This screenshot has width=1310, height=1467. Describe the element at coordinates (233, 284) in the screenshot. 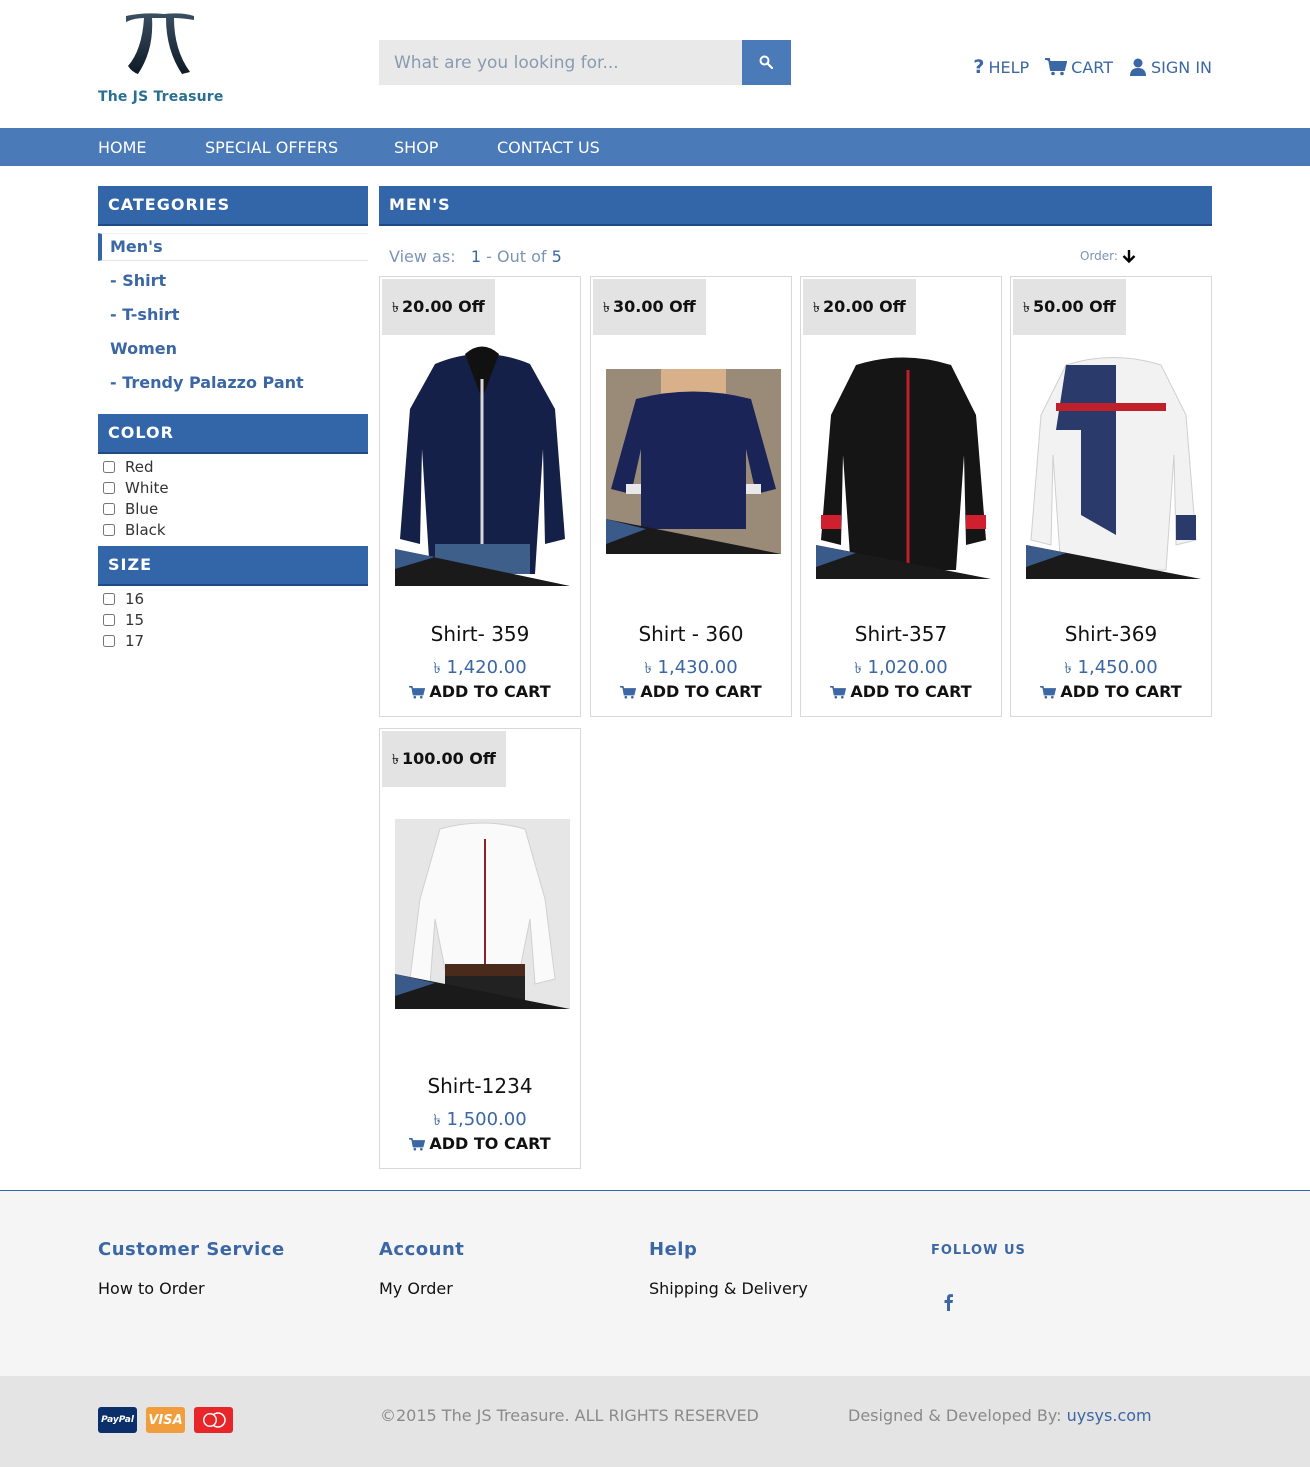

I see `category-shirt: - Shirt` at that location.